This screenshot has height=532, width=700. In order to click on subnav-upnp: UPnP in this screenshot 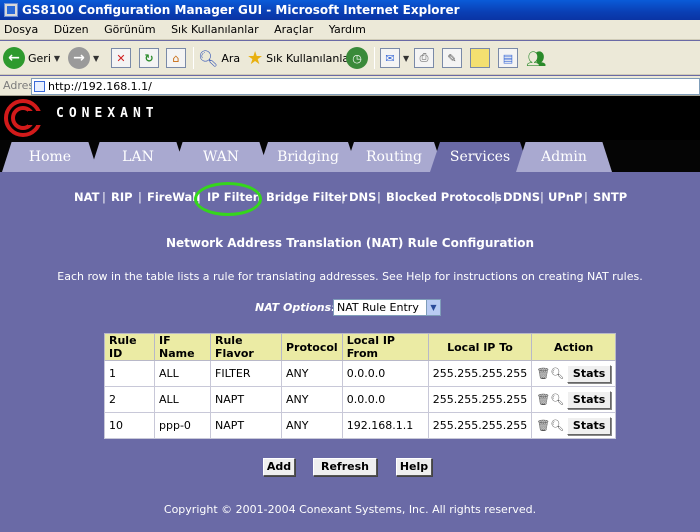, I will do `click(565, 197)`.